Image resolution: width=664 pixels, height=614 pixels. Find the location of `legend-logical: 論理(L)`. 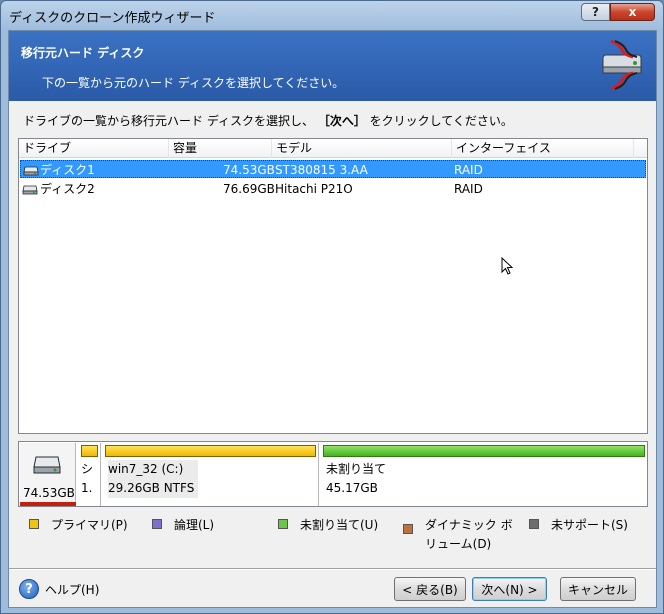

legend-logical: 論理(L) is located at coordinates (183, 524).